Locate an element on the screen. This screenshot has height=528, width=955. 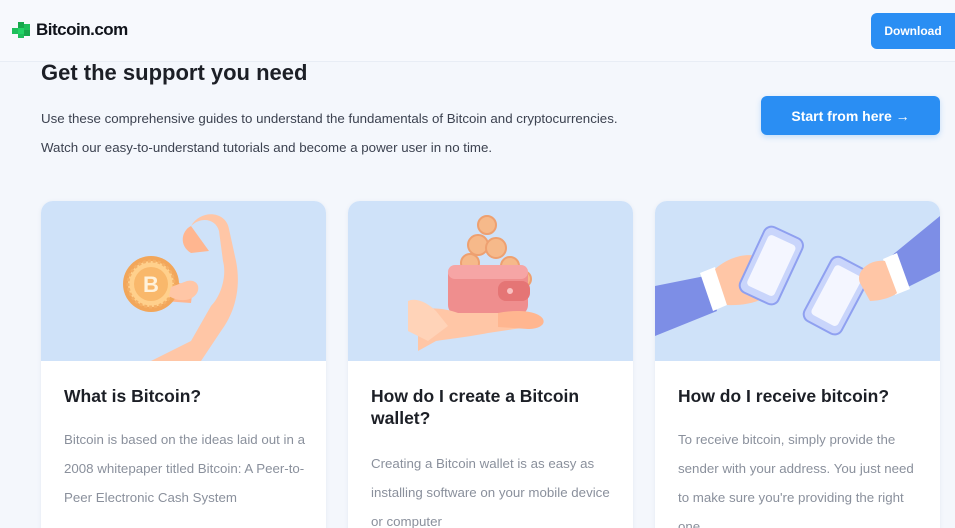
phones-exchange-icon is located at coordinates (797, 276).